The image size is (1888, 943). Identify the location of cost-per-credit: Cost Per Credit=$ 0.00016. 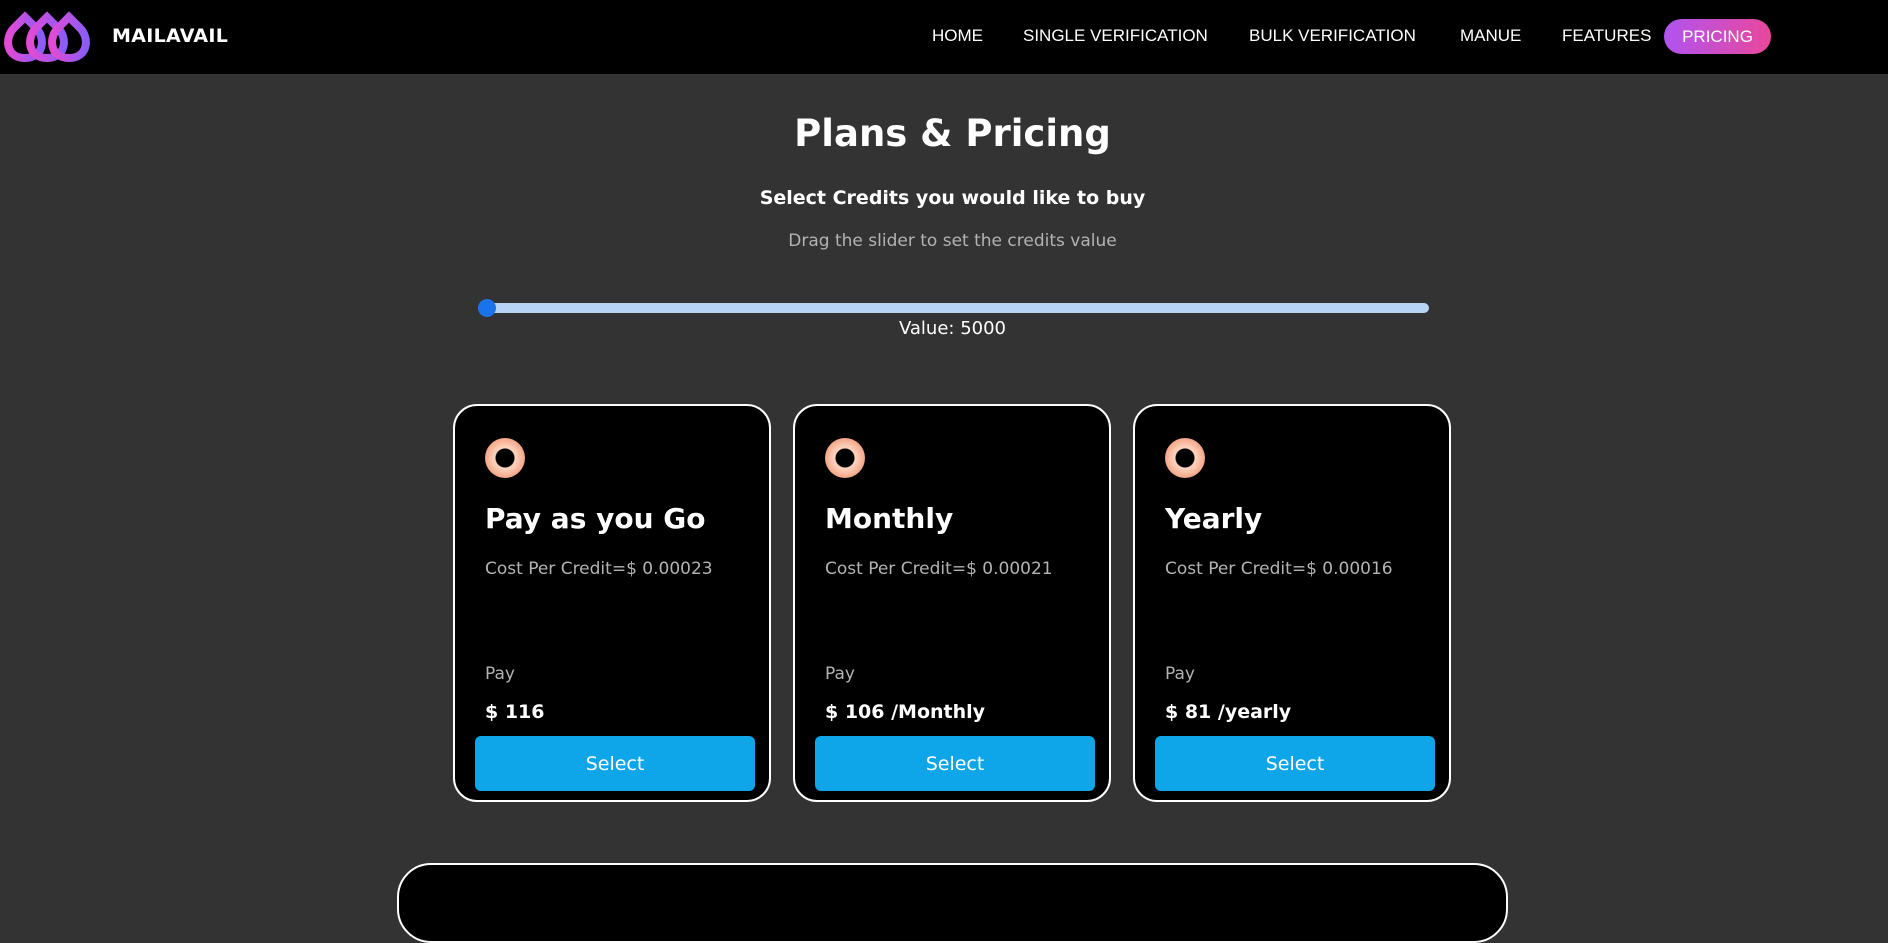
(1279, 569).